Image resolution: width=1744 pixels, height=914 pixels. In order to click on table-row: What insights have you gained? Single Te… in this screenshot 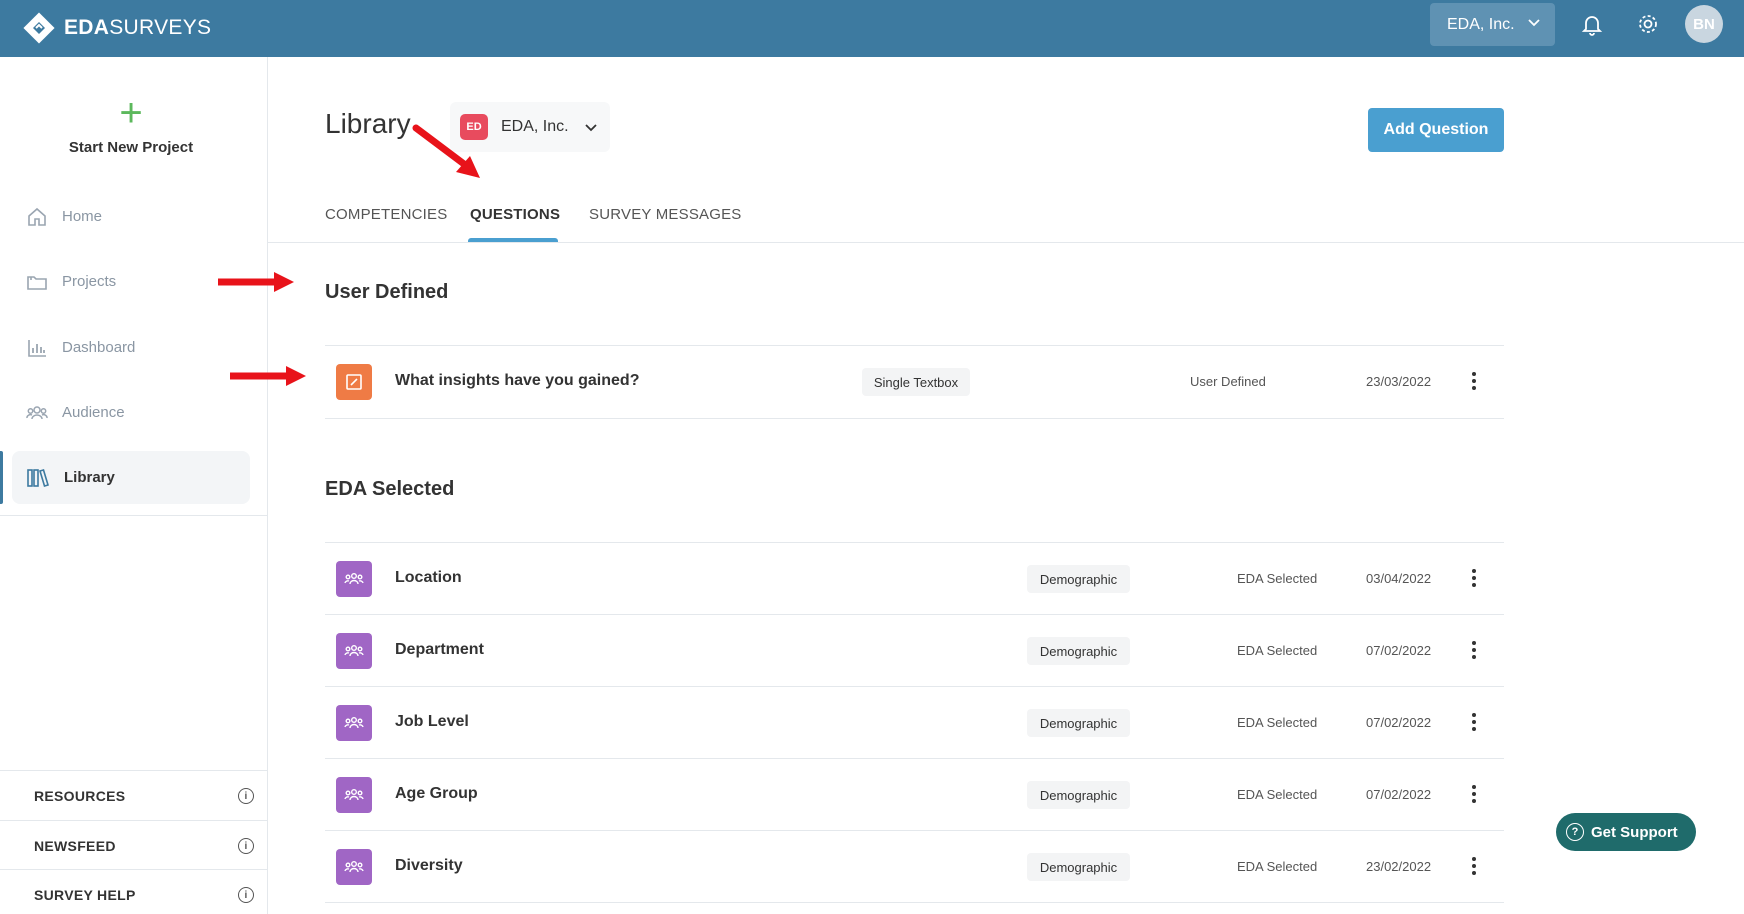, I will do `click(914, 382)`.